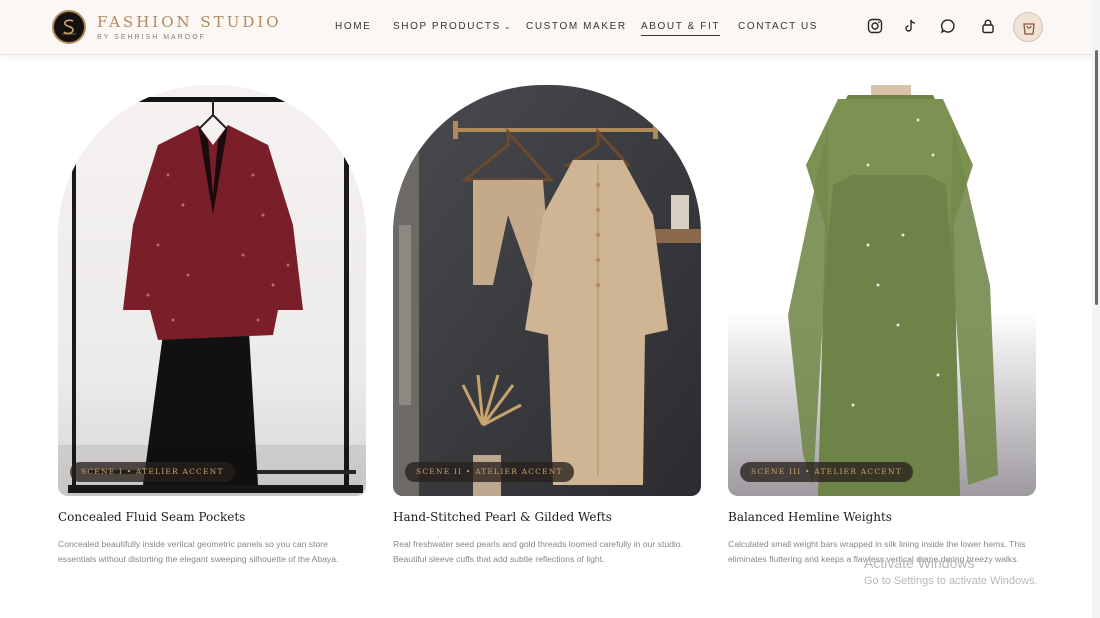 Image resolution: width=1100 pixels, height=618 pixels. Describe the element at coordinates (875, 26) in the screenshot. I see `instagram-icon` at that location.